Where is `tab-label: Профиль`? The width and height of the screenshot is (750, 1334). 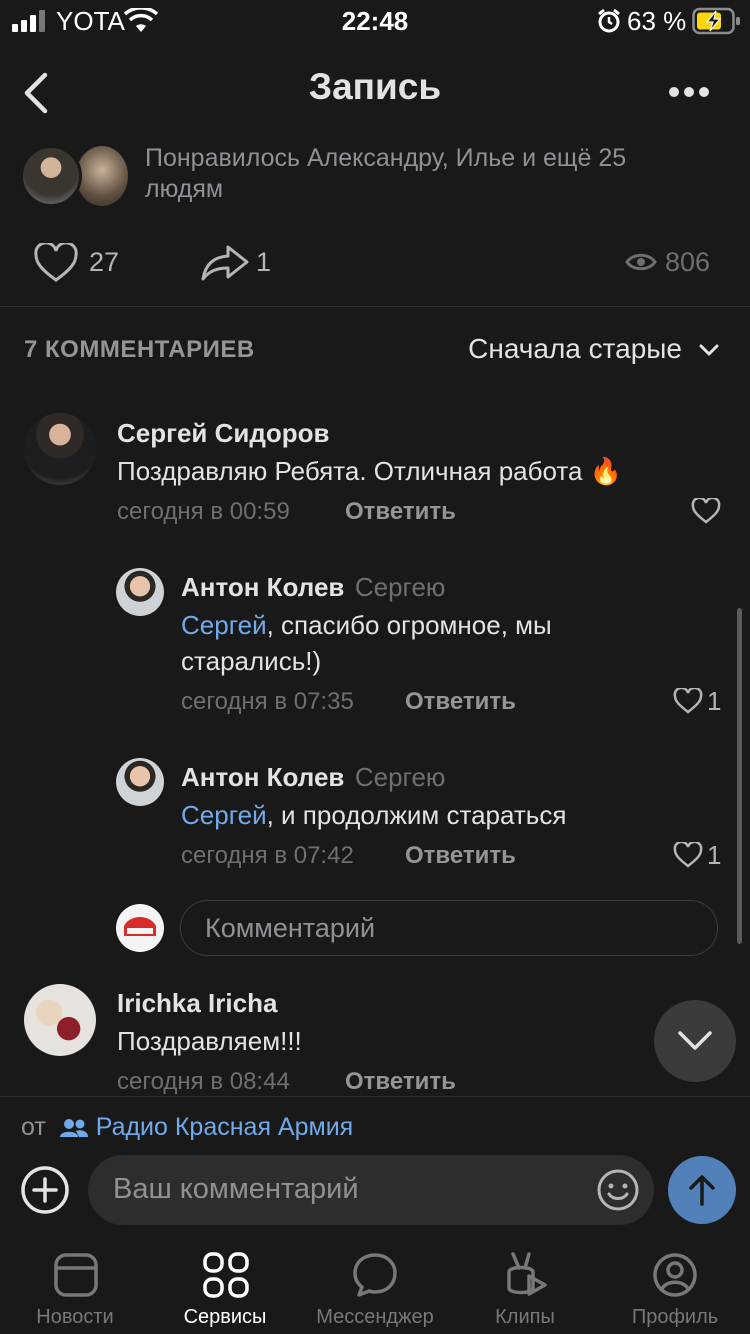 tab-label: Профиль is located at coordinates (675, 1317).